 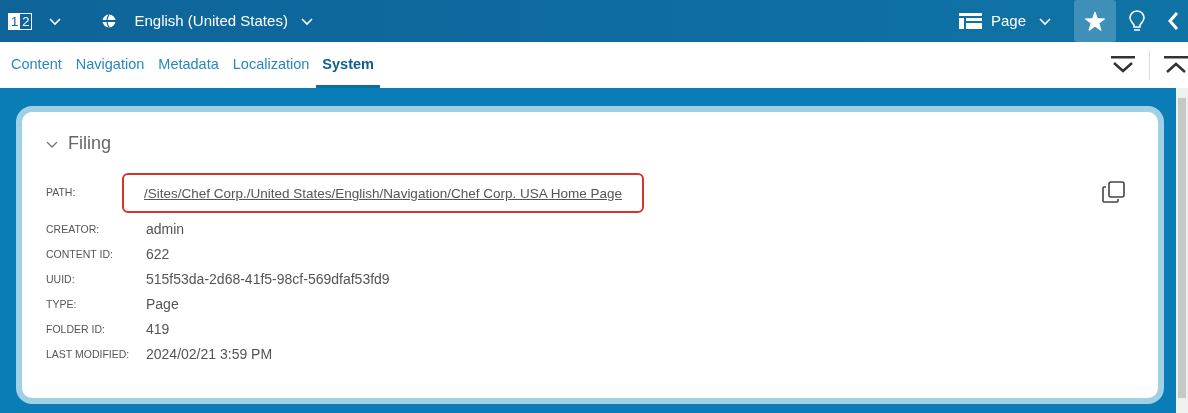 I want to click on tab: Metadata, so click(x=188, y=65).